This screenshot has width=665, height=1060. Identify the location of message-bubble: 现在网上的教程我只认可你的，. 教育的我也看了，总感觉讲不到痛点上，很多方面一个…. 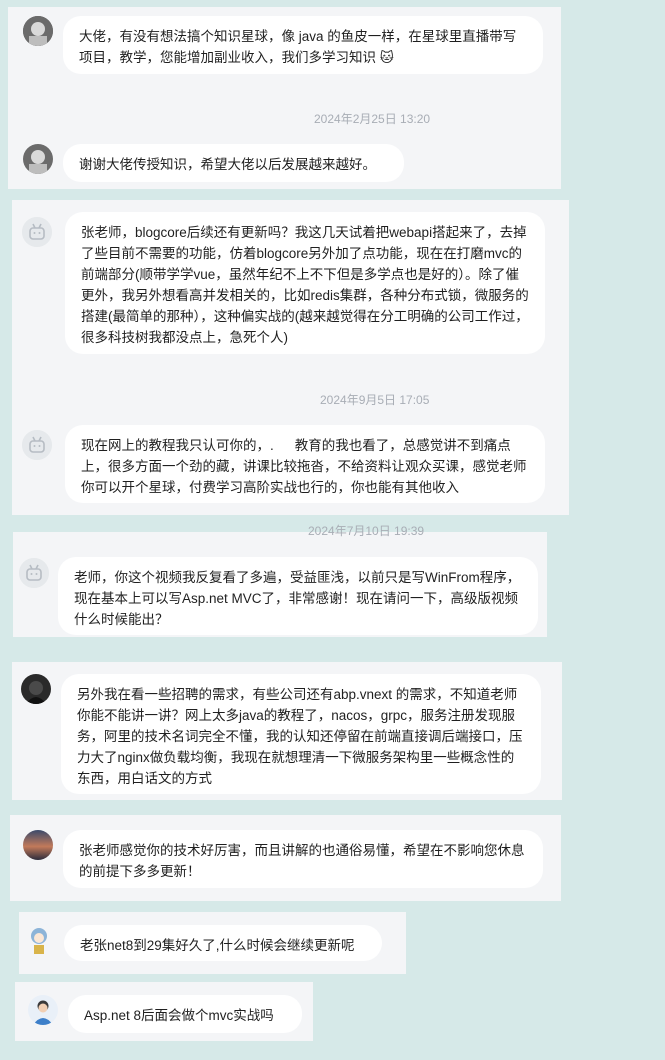
(305, 464).